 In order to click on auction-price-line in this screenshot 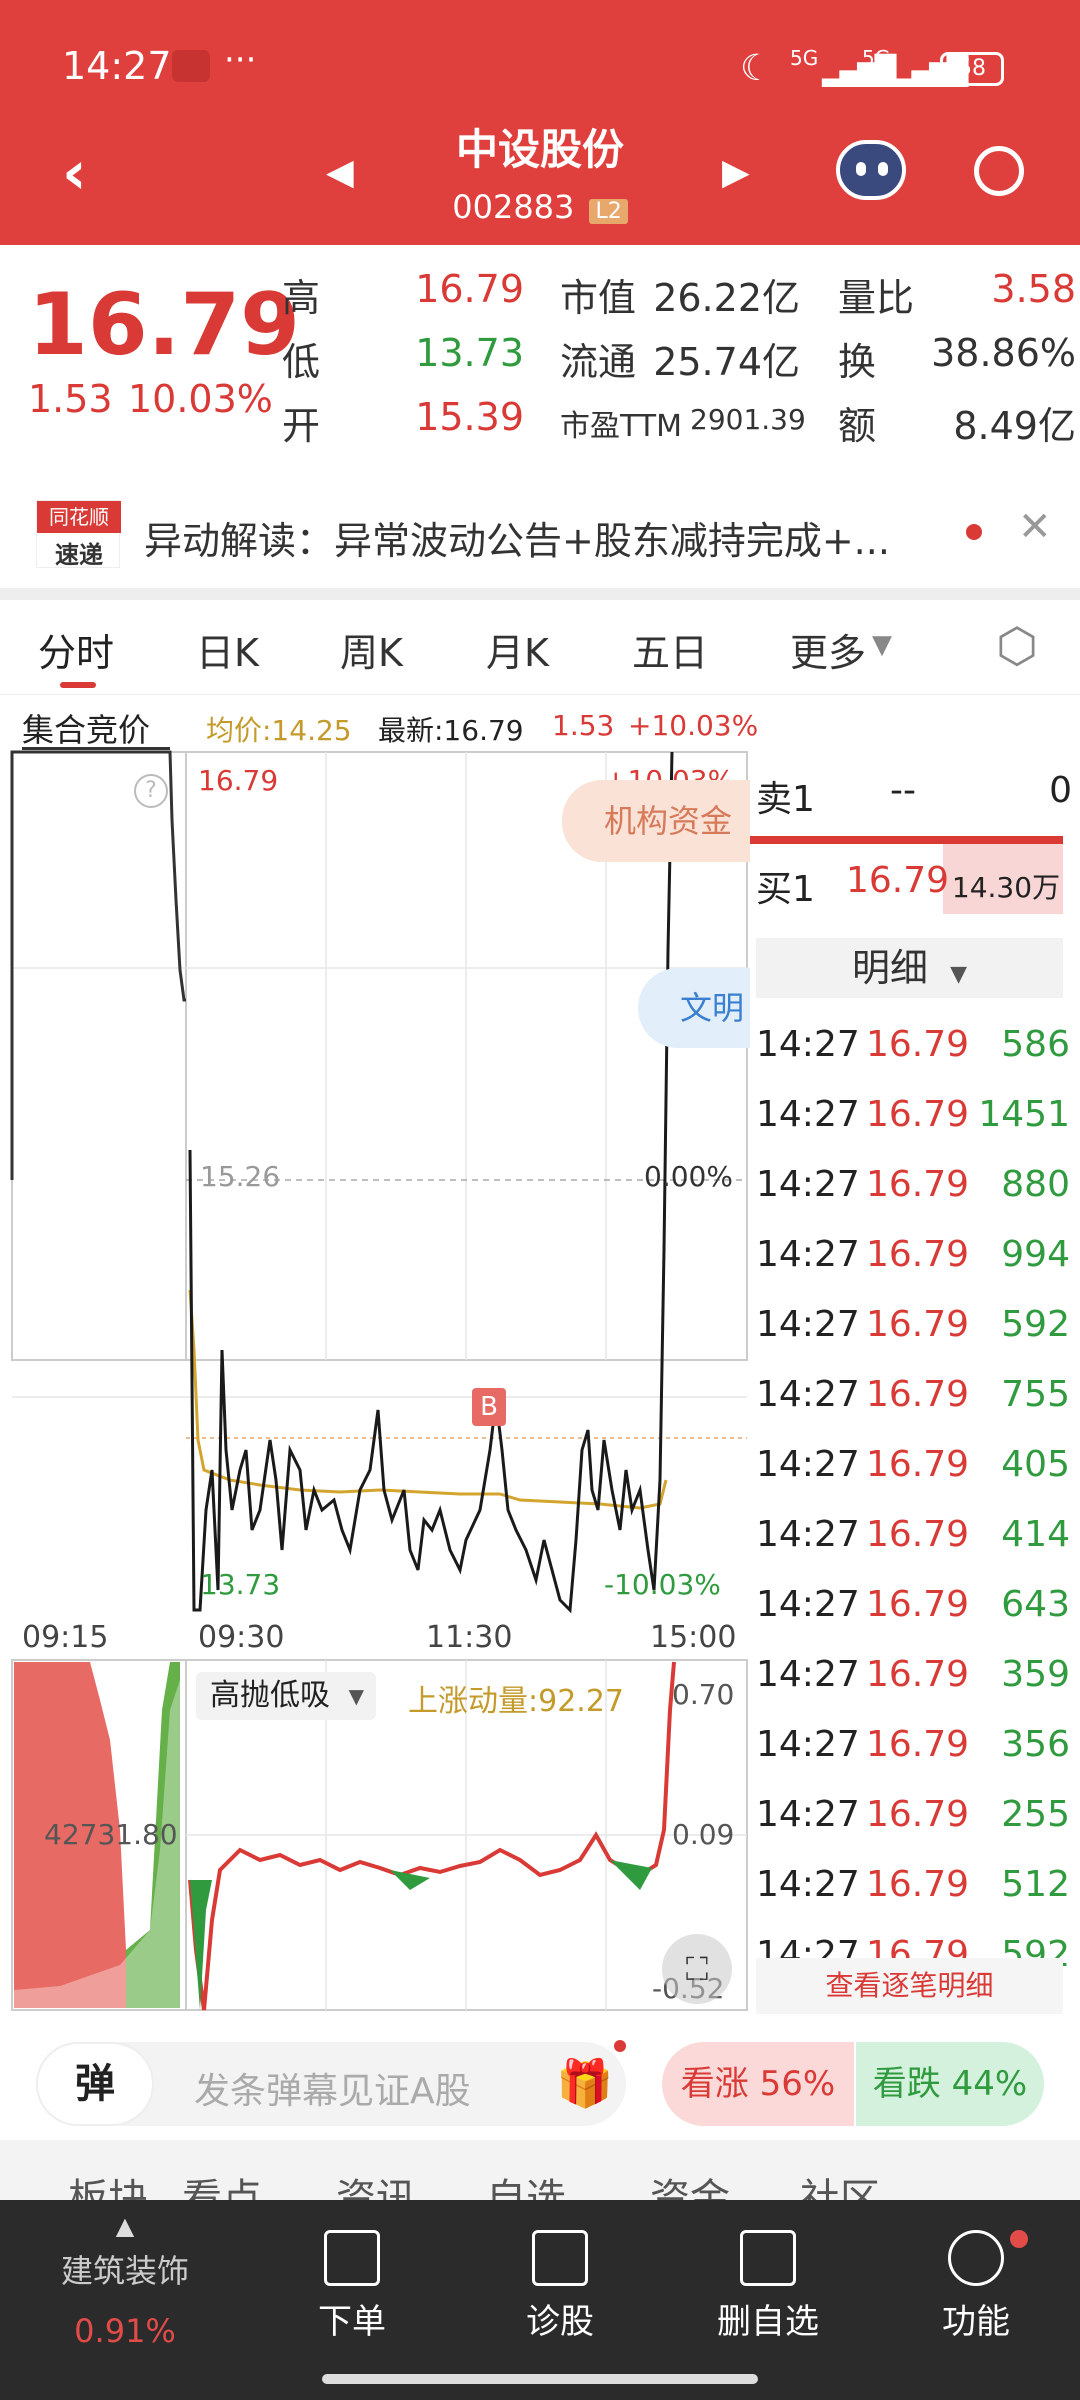, I will do `click(98, 965)`.